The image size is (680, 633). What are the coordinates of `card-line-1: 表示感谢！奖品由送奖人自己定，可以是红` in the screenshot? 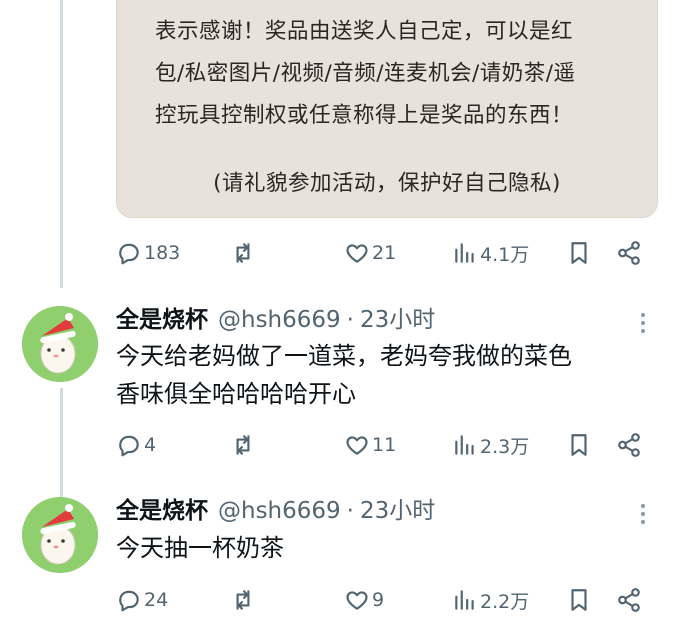 It's located at (364, 31).